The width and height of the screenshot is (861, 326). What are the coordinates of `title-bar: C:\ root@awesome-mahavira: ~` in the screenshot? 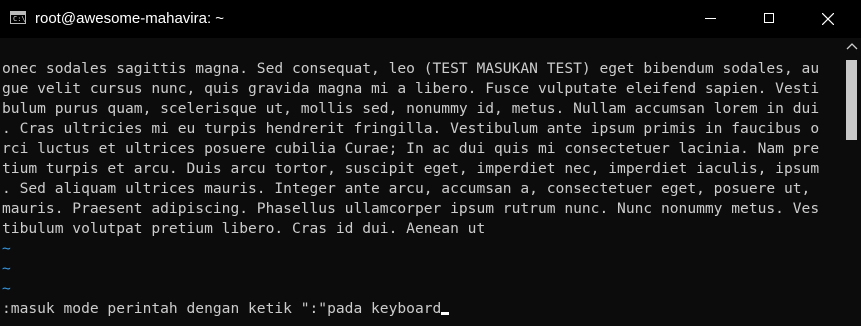 It's located at (430, 19).